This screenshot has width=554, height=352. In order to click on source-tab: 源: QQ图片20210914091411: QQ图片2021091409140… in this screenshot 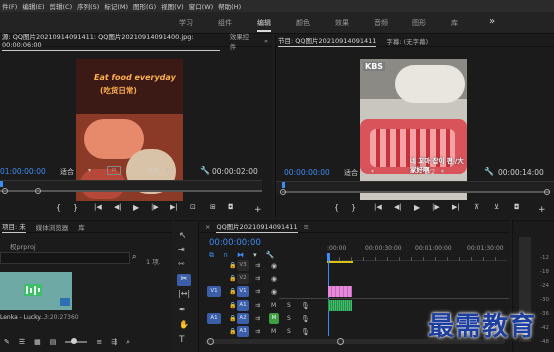, I will do `click(111, 41)`.